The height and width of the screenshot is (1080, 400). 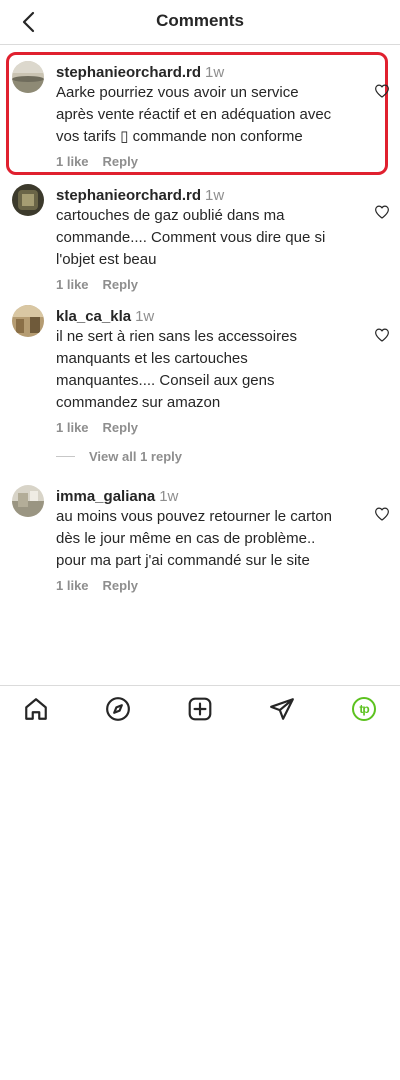 I want to click on nav-create, so click(x=200, y=709).